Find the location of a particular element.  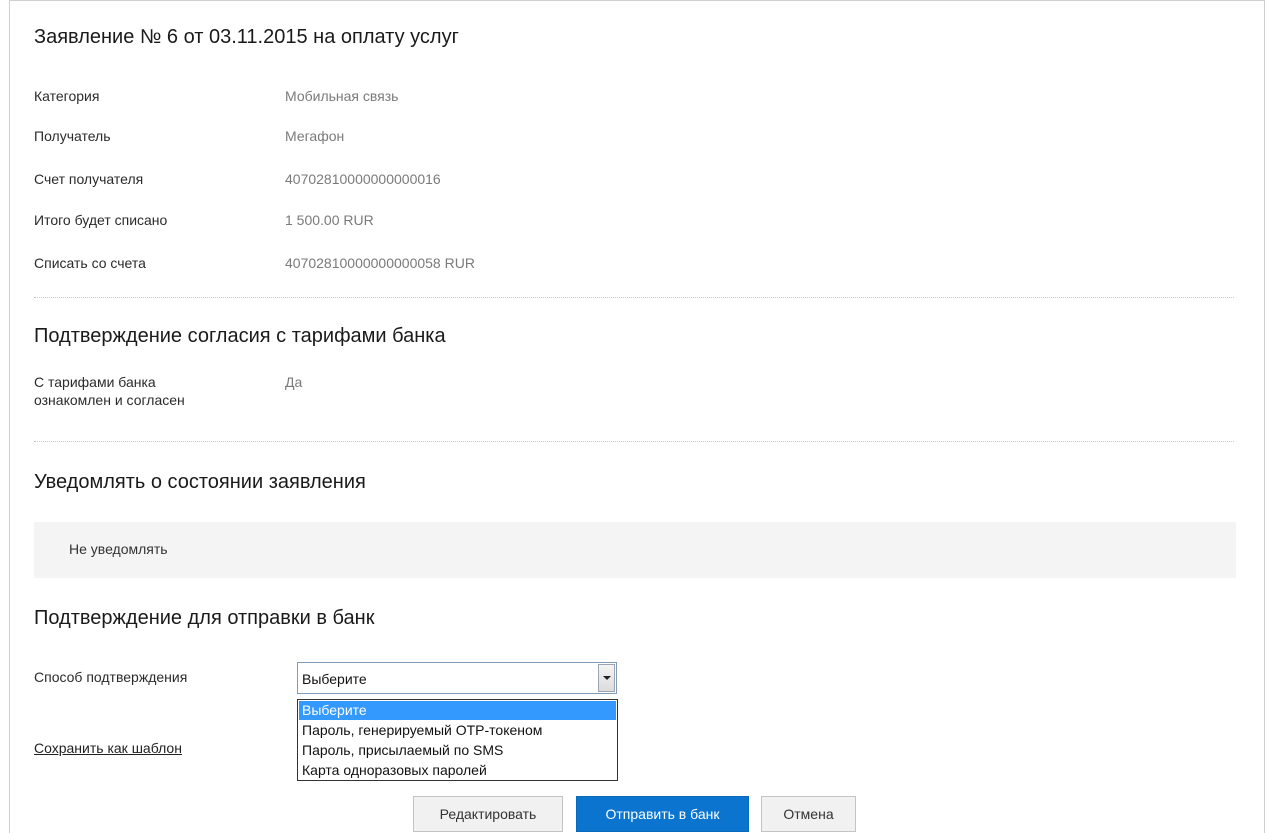

edit-button: Редактировать is located at coordinates (488, 814).